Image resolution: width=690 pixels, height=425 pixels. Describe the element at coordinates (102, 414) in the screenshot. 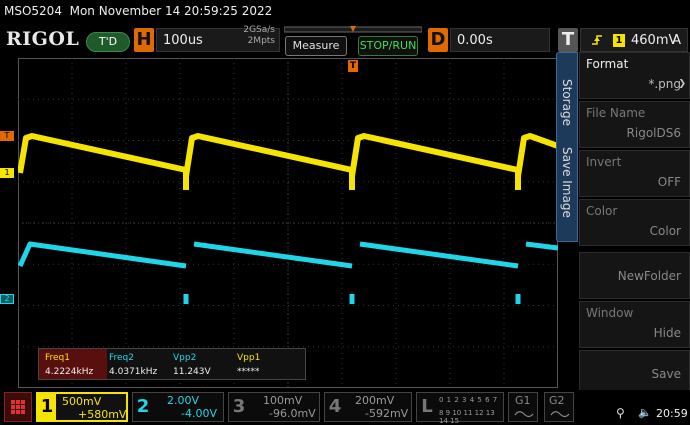

I see `ch1-offset: +580mV` at that location.